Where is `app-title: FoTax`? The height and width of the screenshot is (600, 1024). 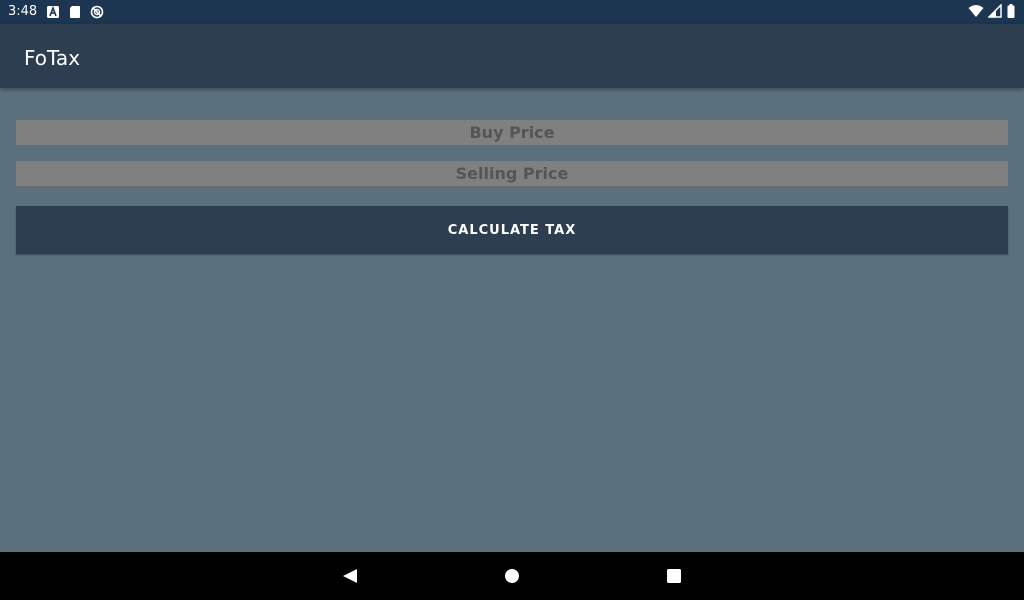
app-title: FoTax is located at coordinates (52, 58).